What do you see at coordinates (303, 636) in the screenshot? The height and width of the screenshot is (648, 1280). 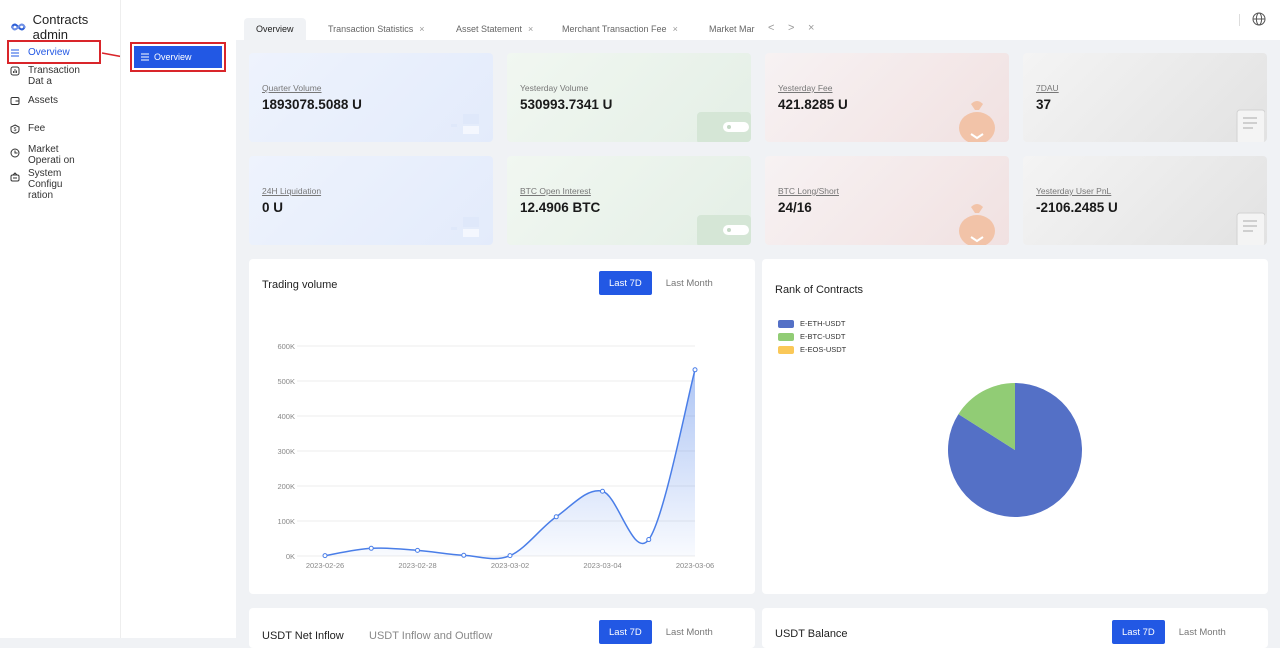 I see `panel-title-net-inflow: USDT Net Inflow` at bounding box center [303, 636].